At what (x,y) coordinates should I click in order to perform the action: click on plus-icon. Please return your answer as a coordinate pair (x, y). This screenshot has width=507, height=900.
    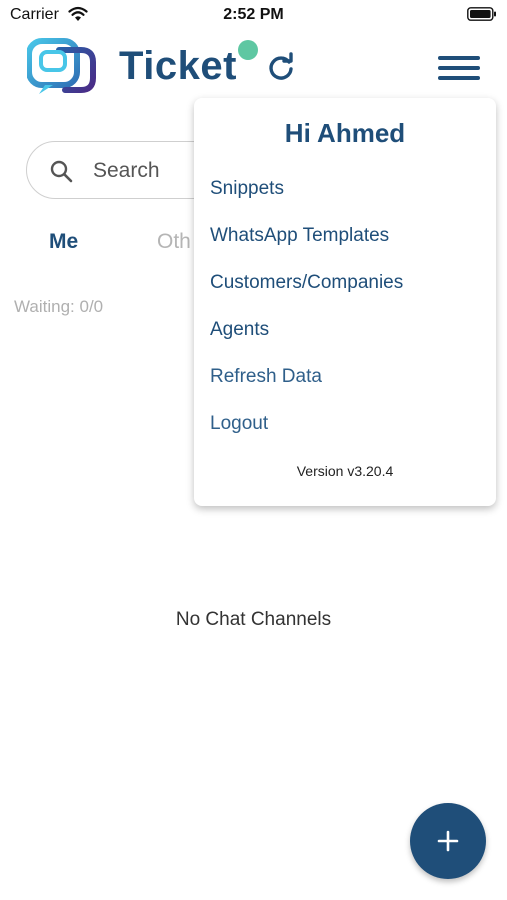
    Looking at the image, I should click on (448, 841).